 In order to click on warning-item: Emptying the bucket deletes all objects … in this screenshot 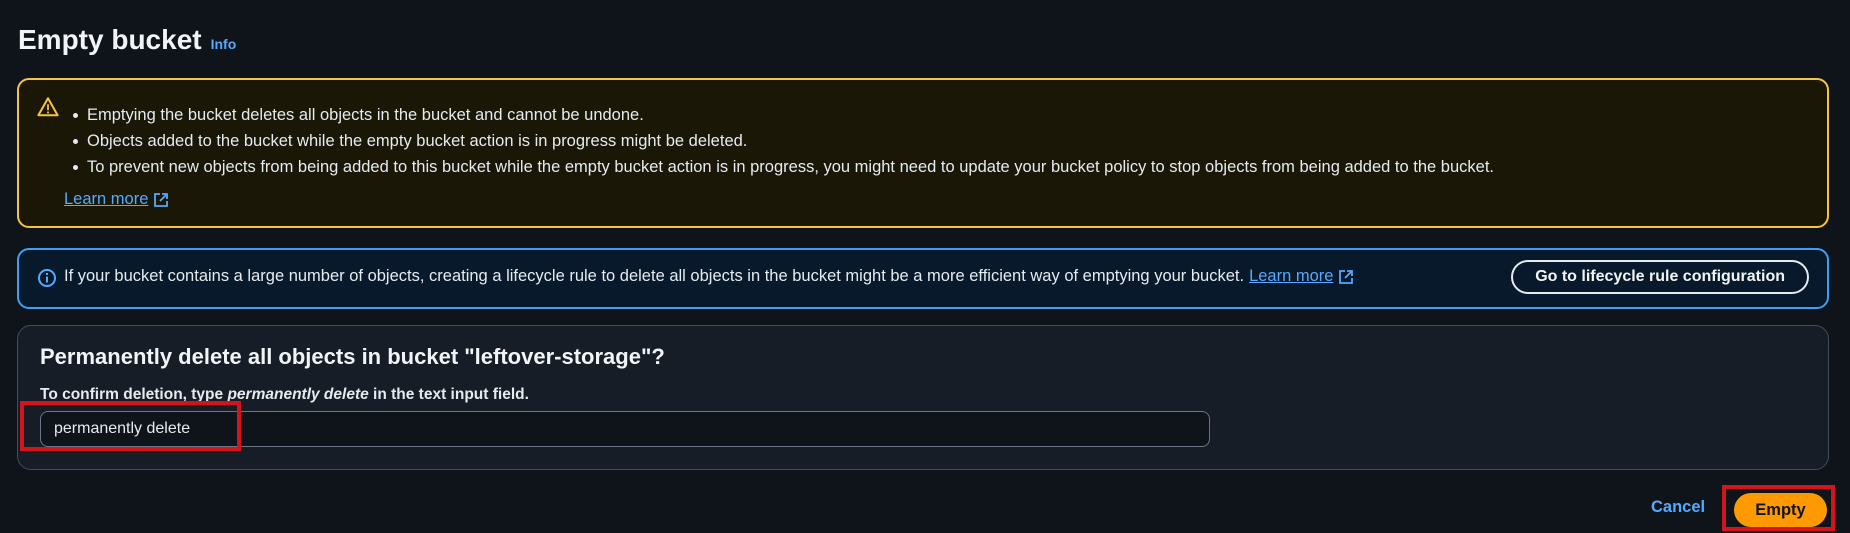, I will do `click(783, 115)`.